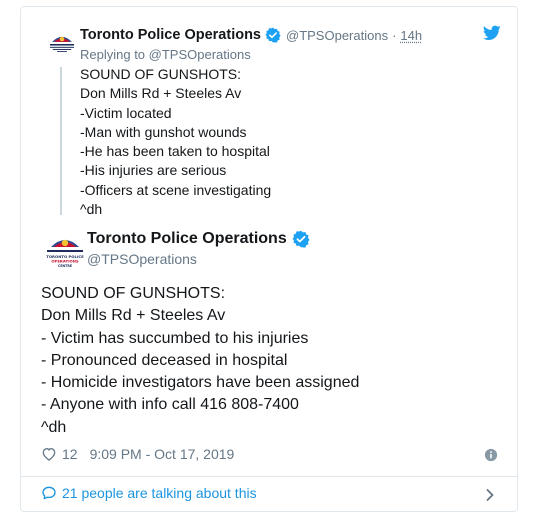 The height and width of the screenshot is (525, 542). What do you see at coordinates (49, 493) in the screenshot?
I see `speech-bubble-icon` at bounding box center [49, 493].